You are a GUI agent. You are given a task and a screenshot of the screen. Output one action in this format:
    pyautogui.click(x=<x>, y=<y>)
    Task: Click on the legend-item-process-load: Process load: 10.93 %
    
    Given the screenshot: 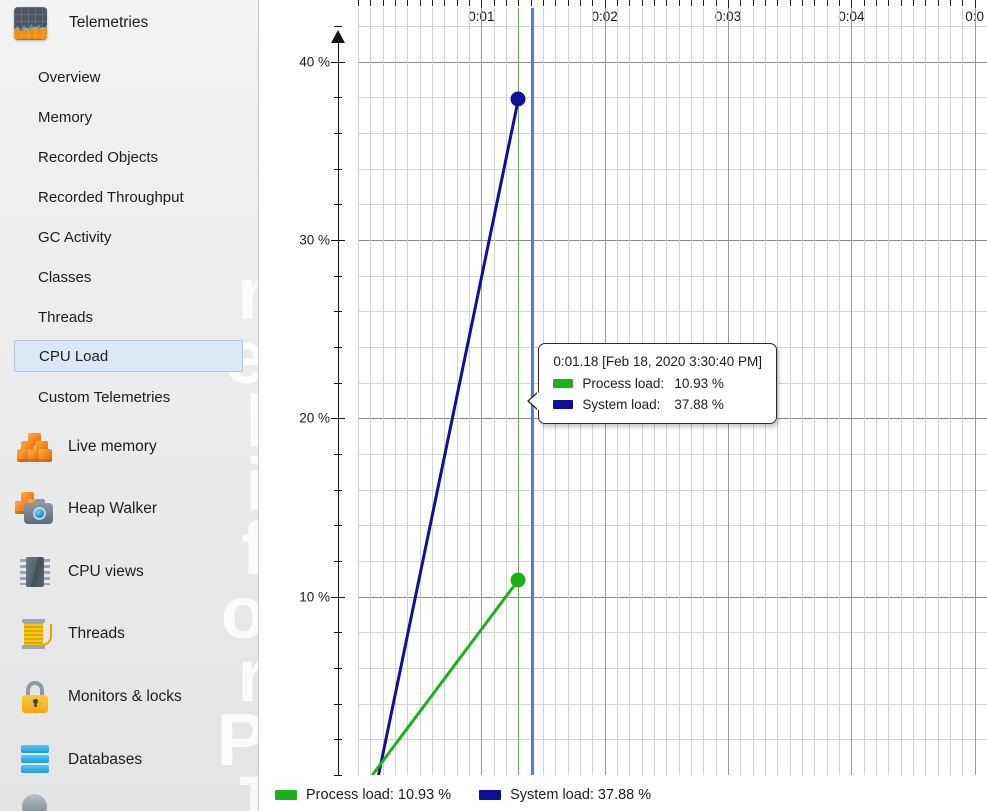 What is the action you would take?
    pyautogui.click(x=363, y=795)
    